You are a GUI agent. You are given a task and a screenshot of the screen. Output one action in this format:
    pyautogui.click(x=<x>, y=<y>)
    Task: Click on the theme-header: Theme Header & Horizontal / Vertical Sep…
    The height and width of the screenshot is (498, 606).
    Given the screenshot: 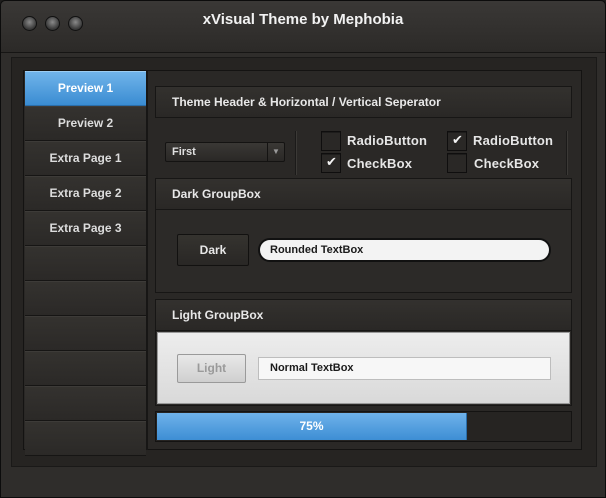 What is the action you would take?
    pyautogui.click(x=363, y=102)
    